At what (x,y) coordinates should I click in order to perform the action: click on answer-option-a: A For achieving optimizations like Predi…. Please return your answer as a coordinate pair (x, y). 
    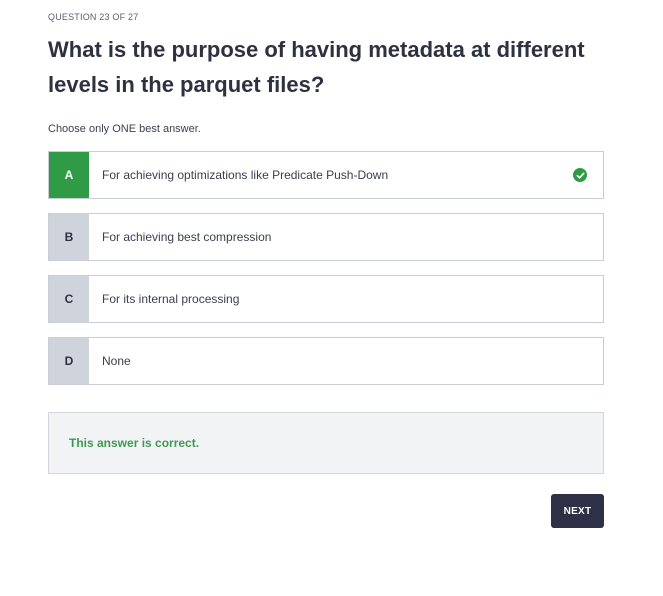
    Looking at the image, I should click on (326, 175).